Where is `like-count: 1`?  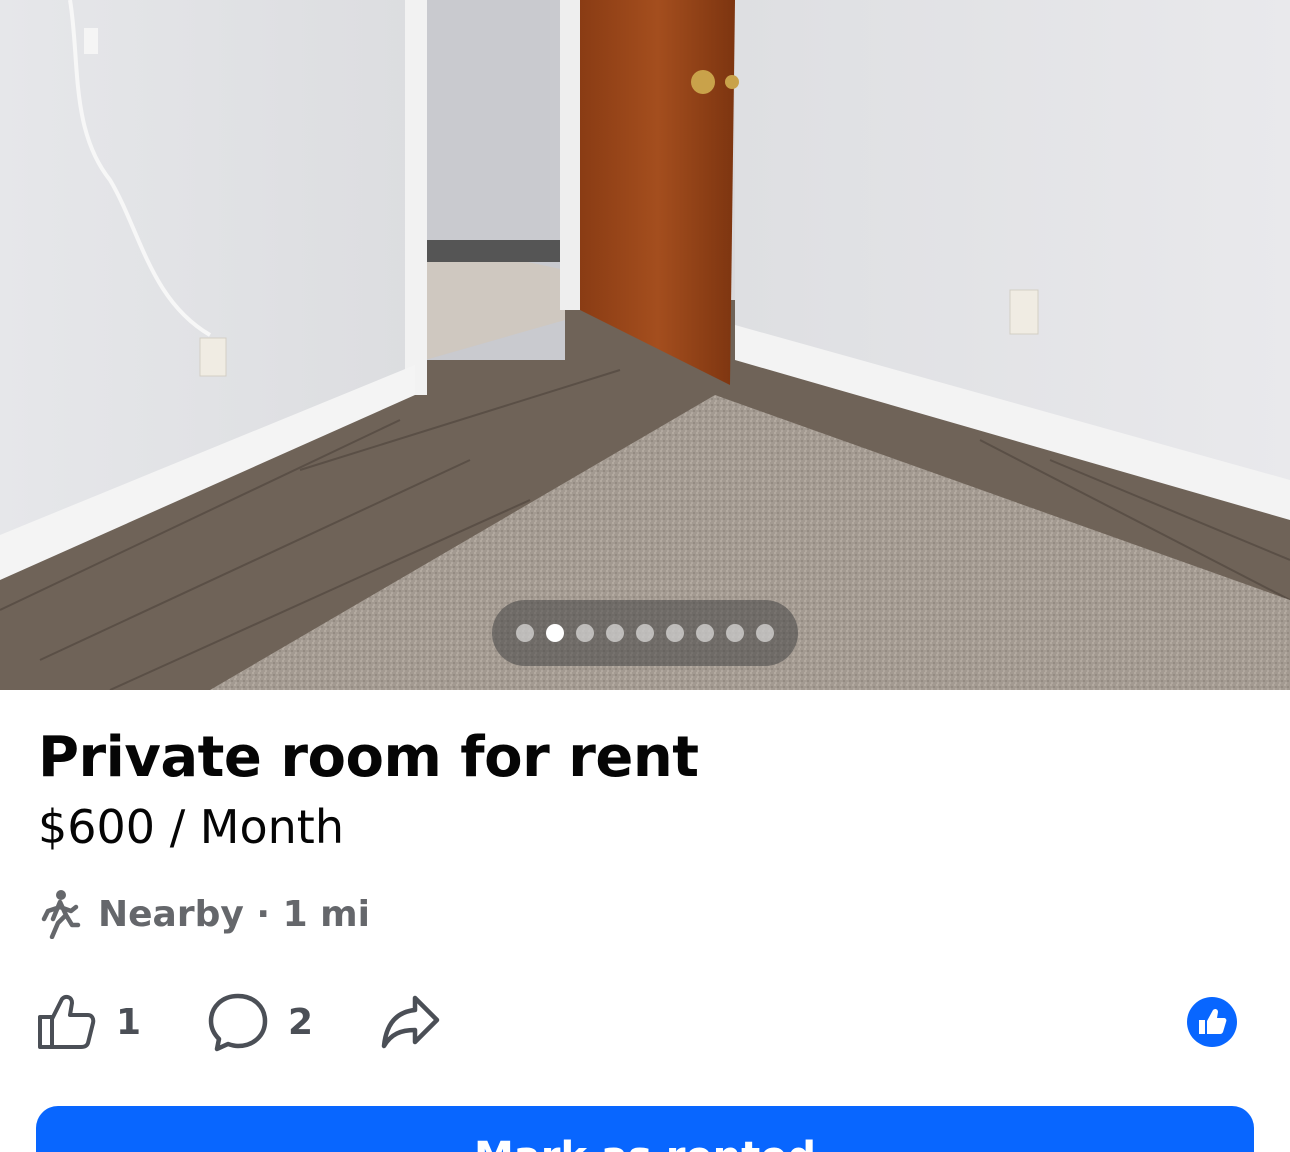 like-count: 1 is located at coordinates (129, 1022).